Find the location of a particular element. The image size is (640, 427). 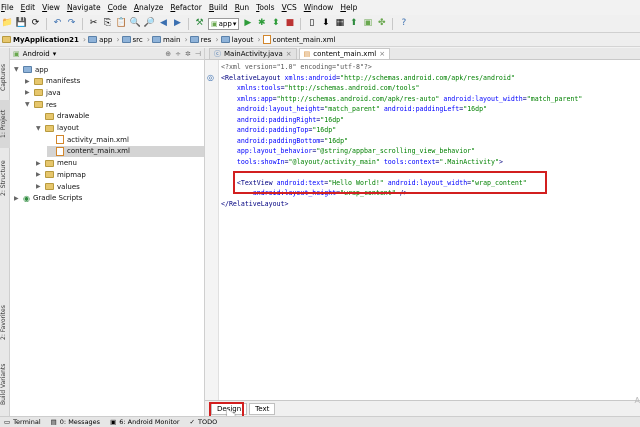

tree-item: ▼ res is located at coordinates (41, 104).